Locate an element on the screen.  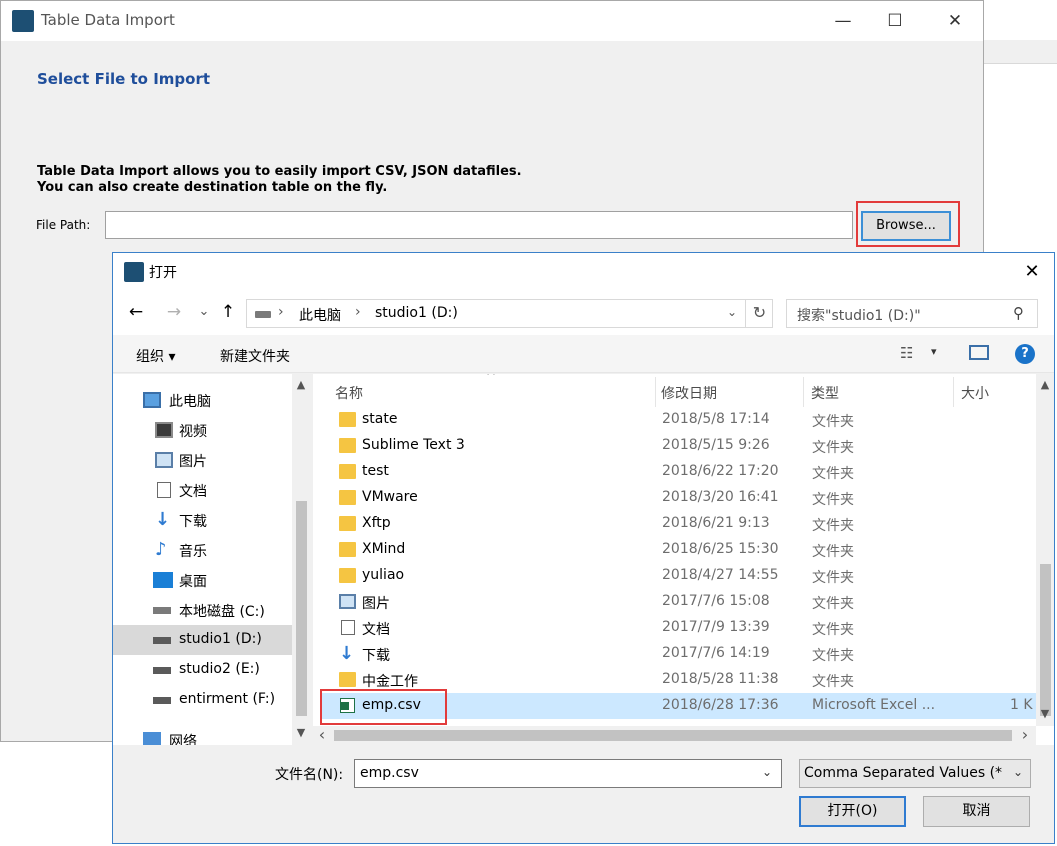
view-dropdown-icon: ▾ is located at coordinates (934, 351).